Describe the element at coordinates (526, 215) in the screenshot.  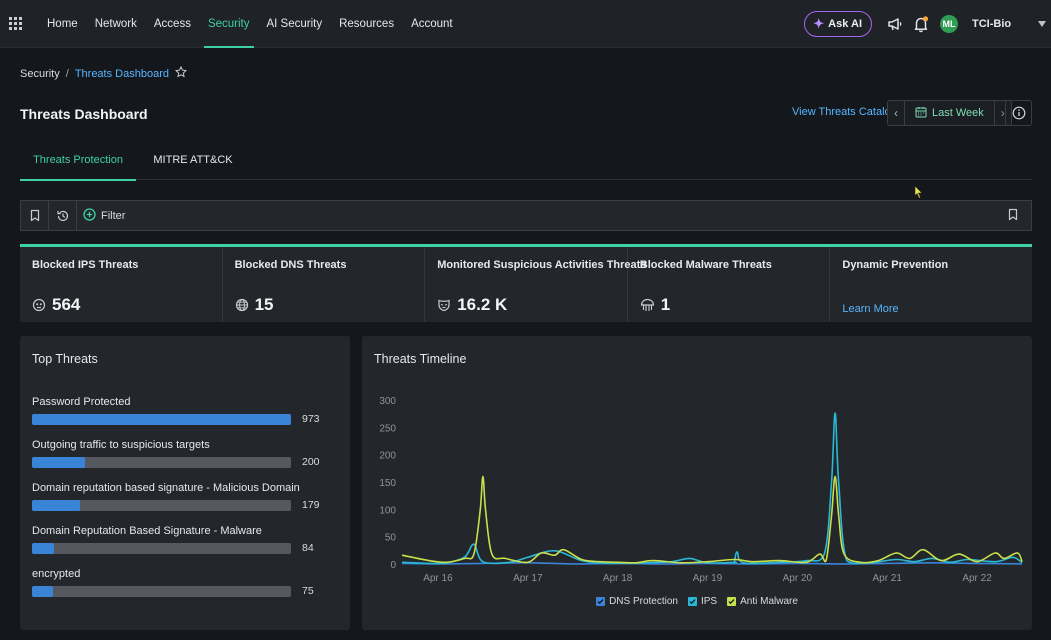
I see `filter-bar: Filter` at that location.